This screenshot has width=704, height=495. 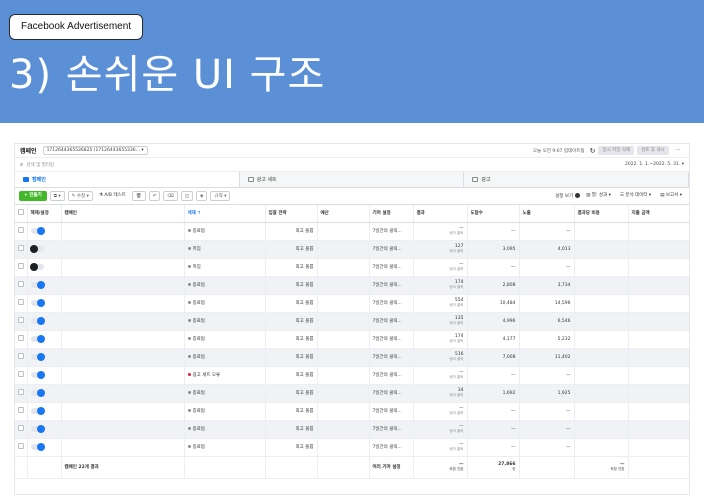 What do you see at coordinates (352, 339) in the screenshot?
I see `table-row: 종료됨 최고 볼륨 7일간의 클릭... 174 링크 클릭 4,177 5,232` at bounding box center [352, 339].